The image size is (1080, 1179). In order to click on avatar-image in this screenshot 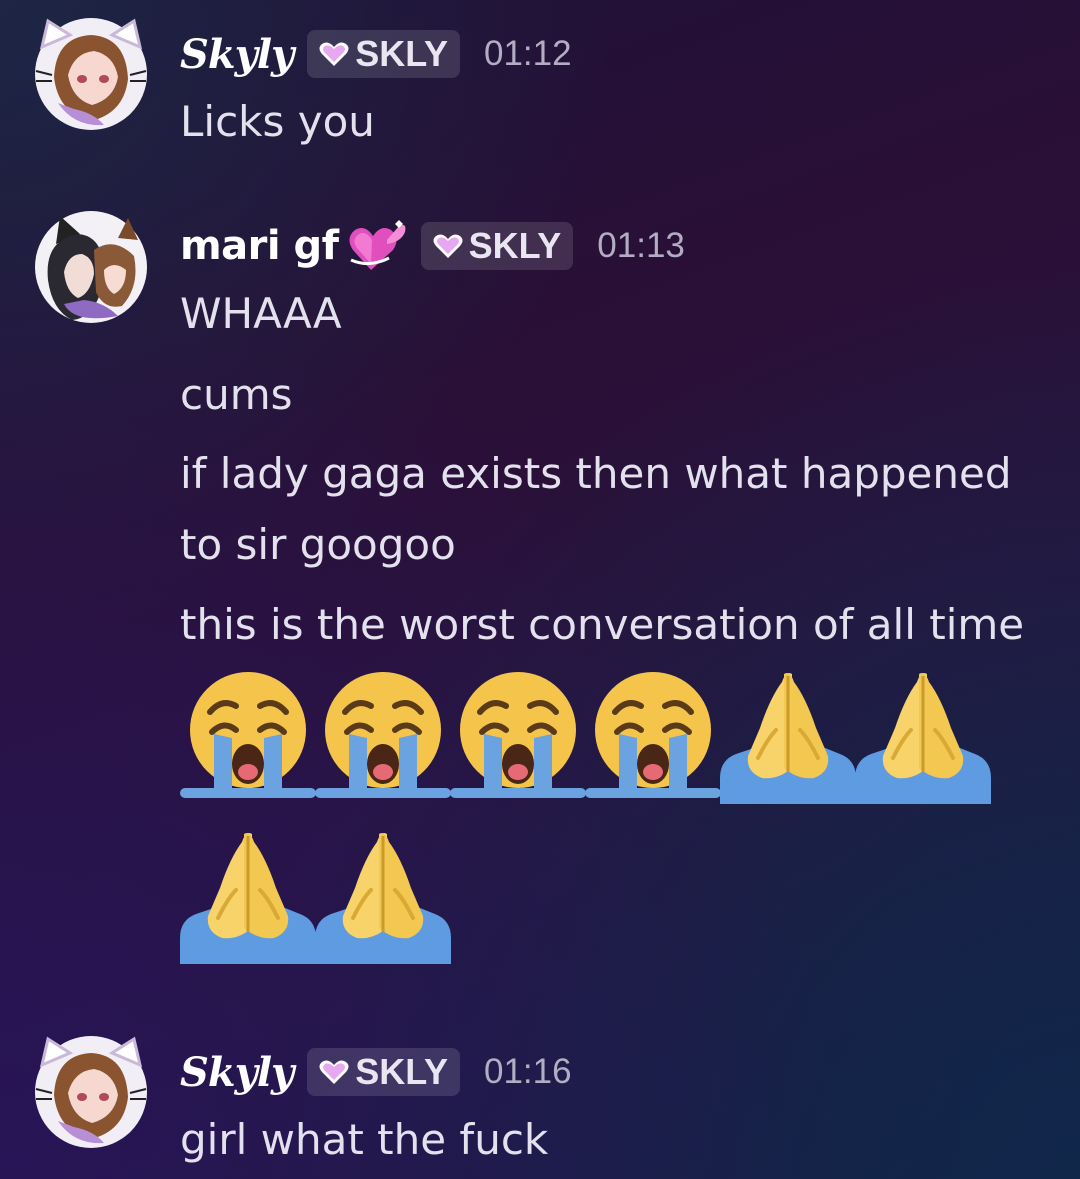, I will do `click(91, 1092)`.